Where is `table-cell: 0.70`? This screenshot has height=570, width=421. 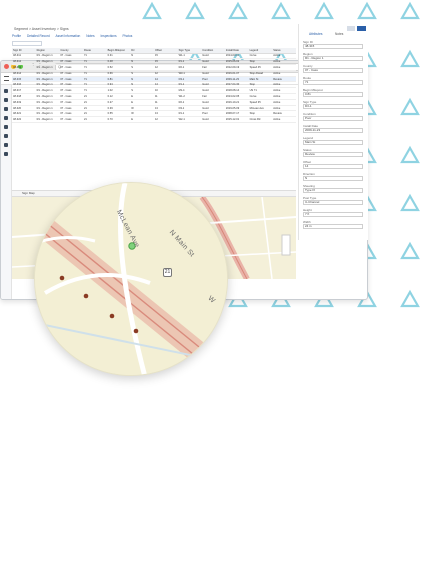 table-cell: 0.70 is located at coordinates (118, 120).